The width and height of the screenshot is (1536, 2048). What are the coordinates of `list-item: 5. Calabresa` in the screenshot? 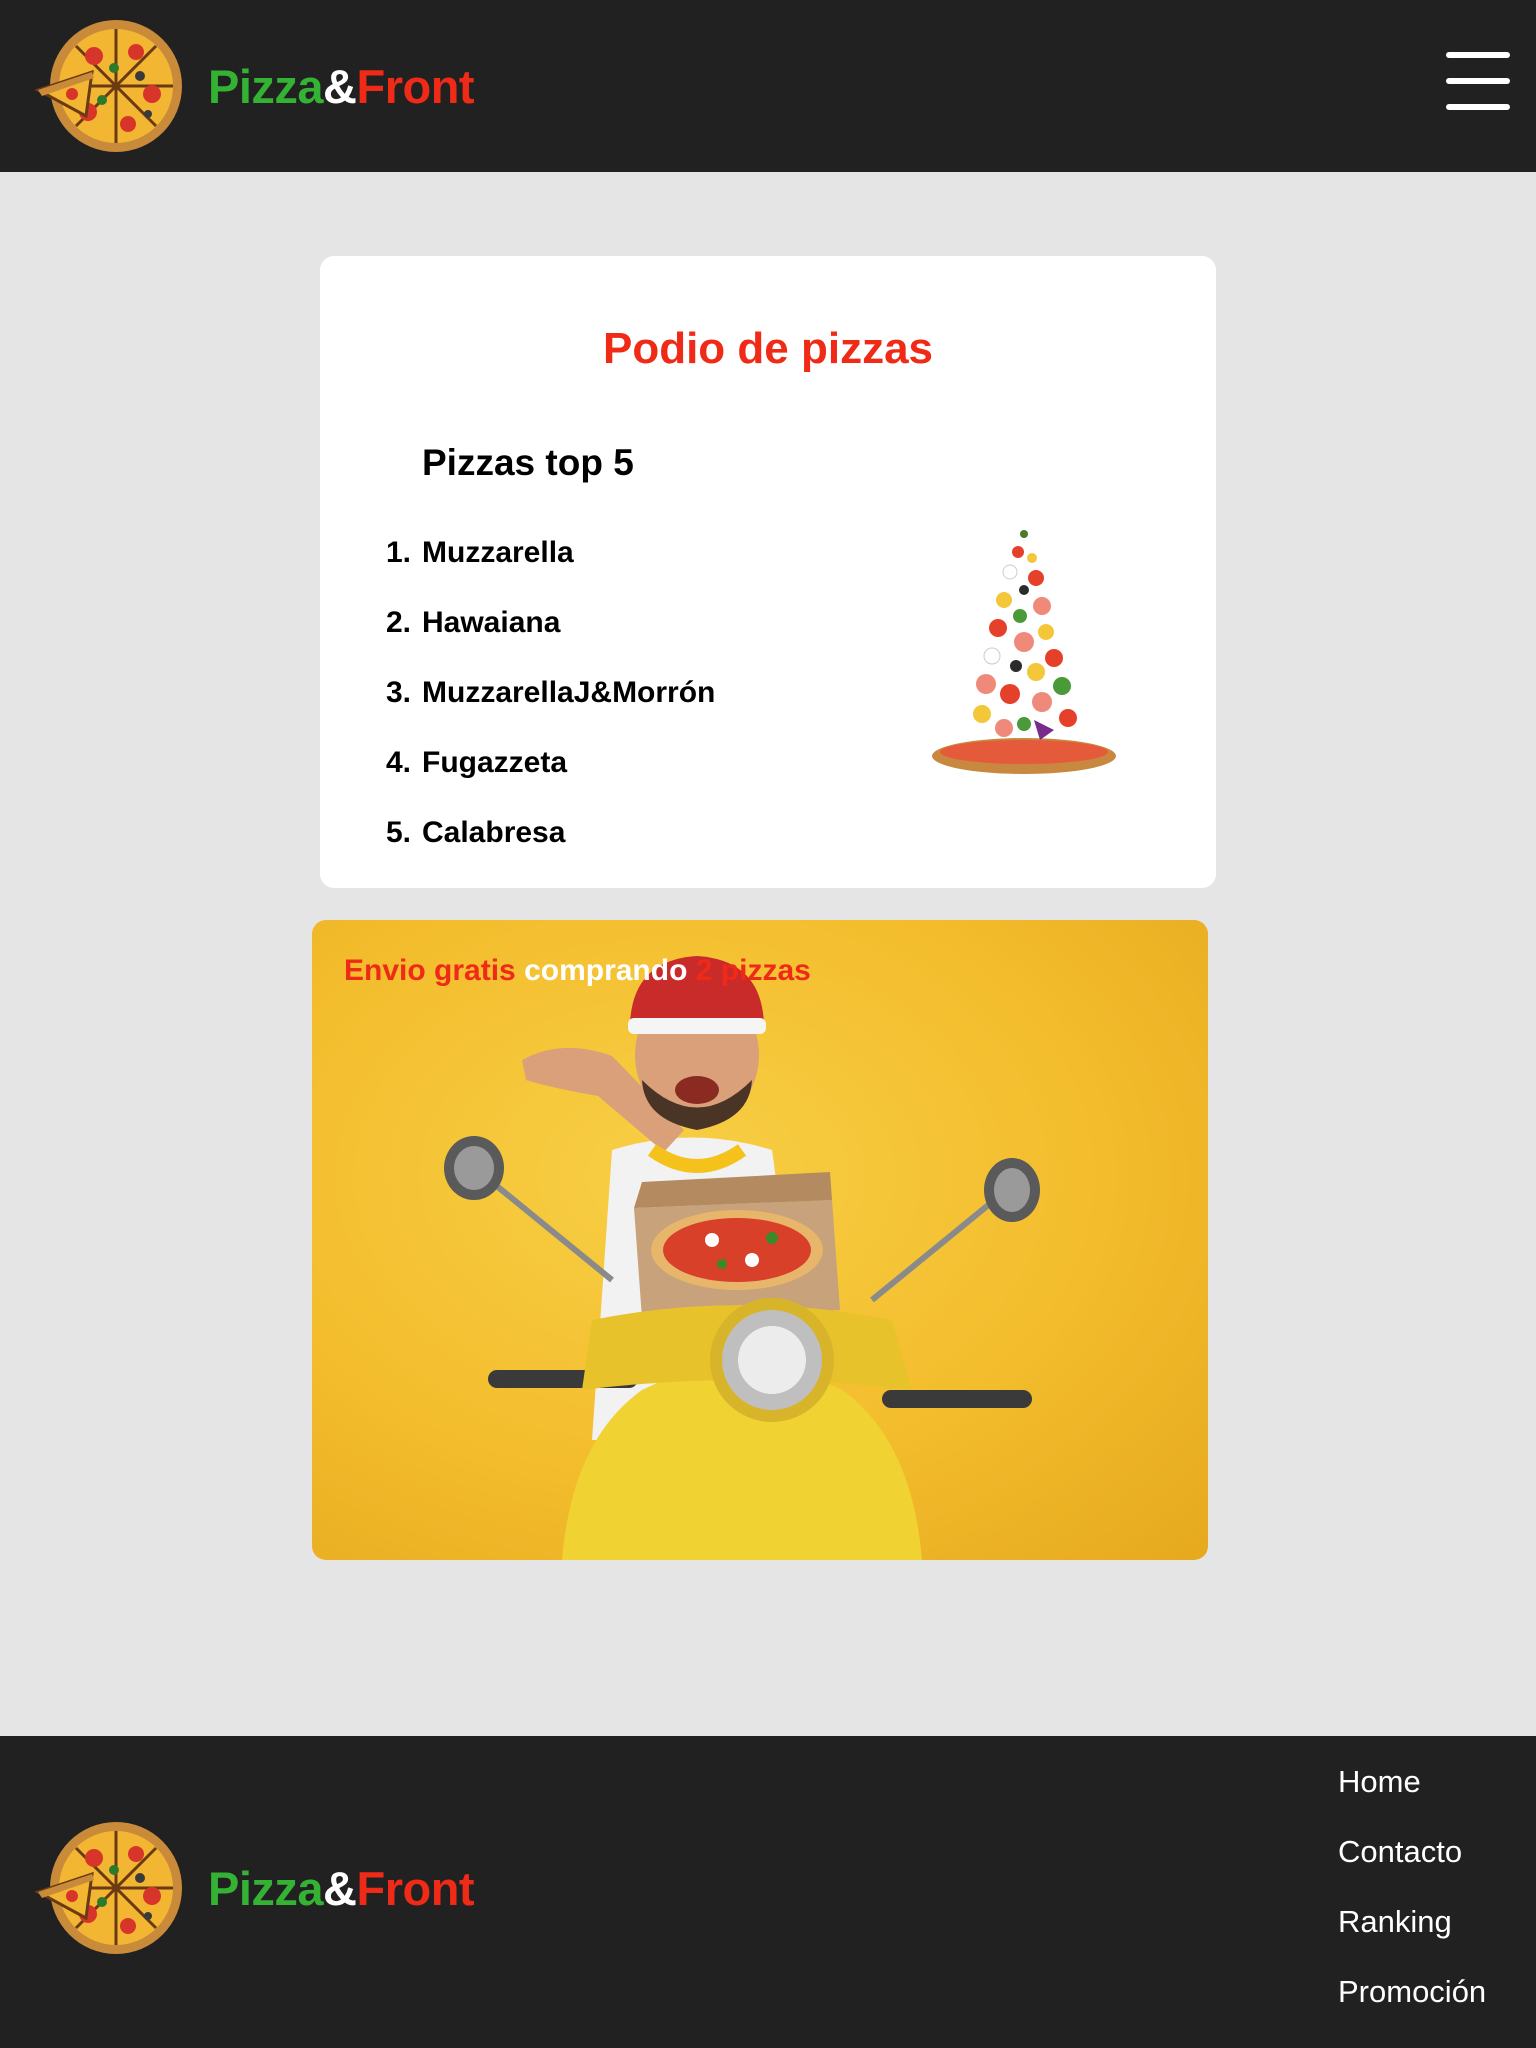 It's located at (550, 851).